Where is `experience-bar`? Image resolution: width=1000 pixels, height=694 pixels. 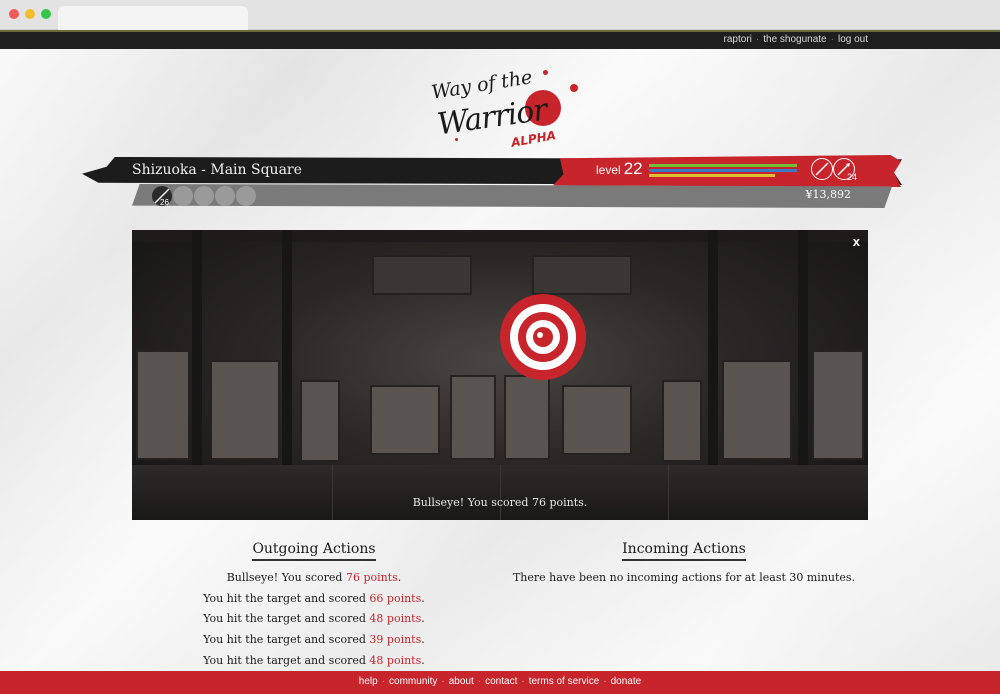 experience-bar is located at coordinates (712, 175).